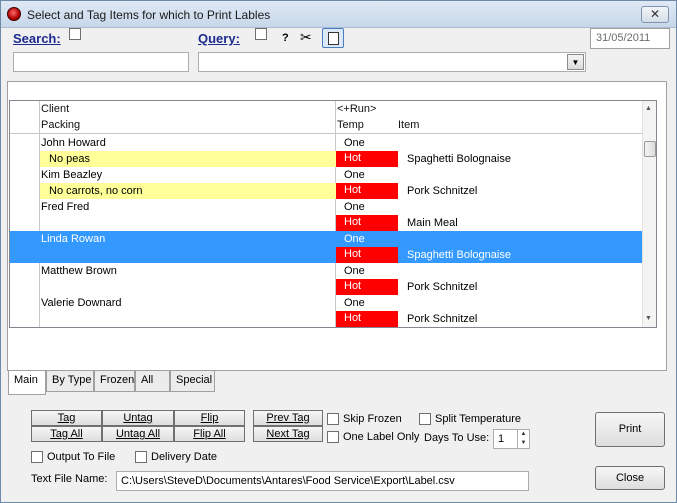 Image resolution: width=677 pixels, height=503 pixels. I want to click on client-cell: Valerie Downard, so click(81, 303).